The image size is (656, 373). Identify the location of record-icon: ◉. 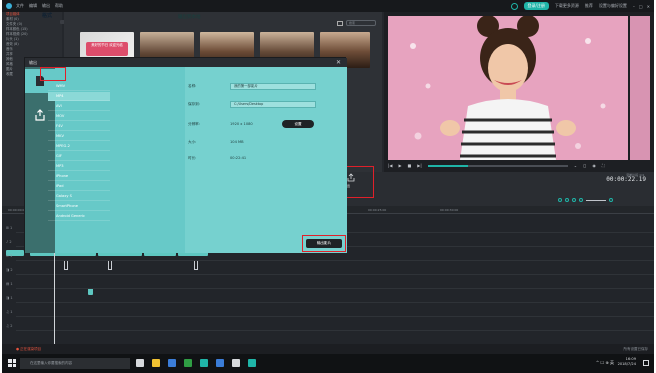
(594, 165).